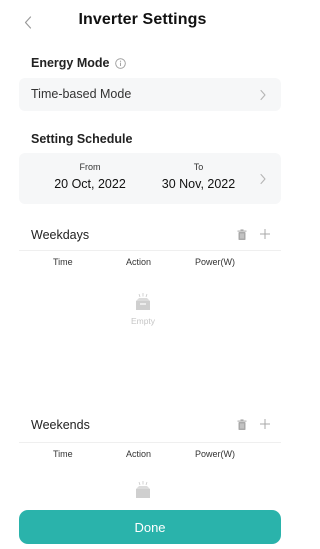 The image size is (320, 549). Describe the element at coordinates (150, 527) in the screenshot. I see `done-button: Done` at that location.